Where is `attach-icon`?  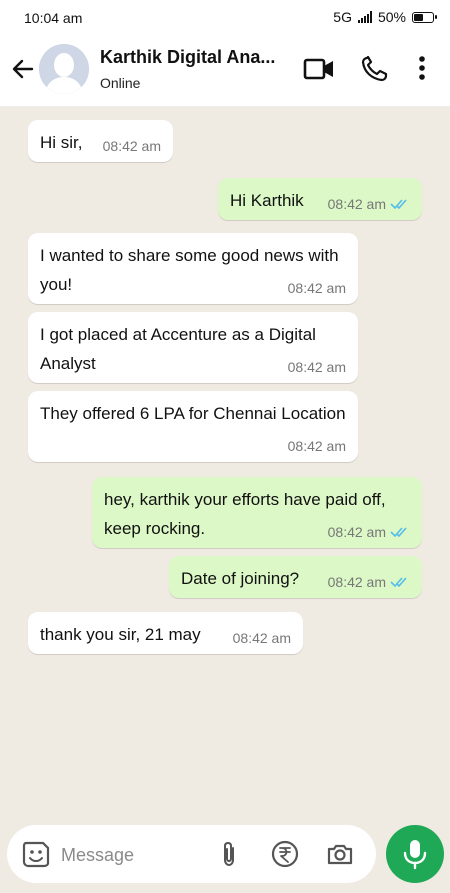
attach-icon is located at coordinates (229, 854).